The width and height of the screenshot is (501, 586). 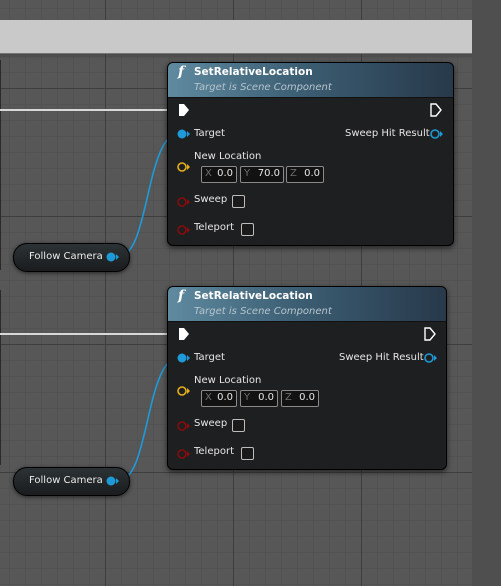 I want to click on y-value: 0.0, so click(x=266, y=397).